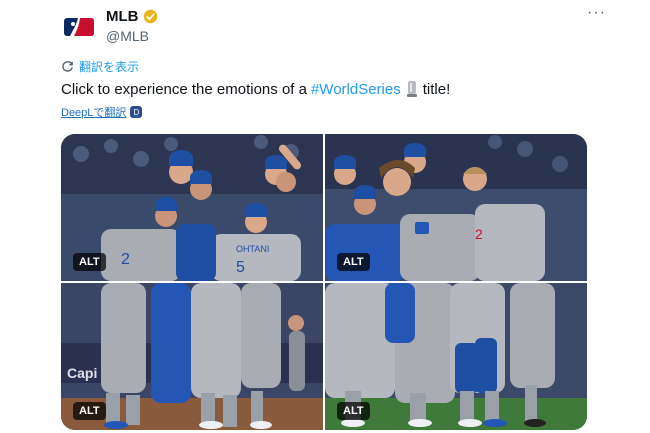 The image size is (650, 433). I want to click on svg-text: Capi, so click(82, 373).